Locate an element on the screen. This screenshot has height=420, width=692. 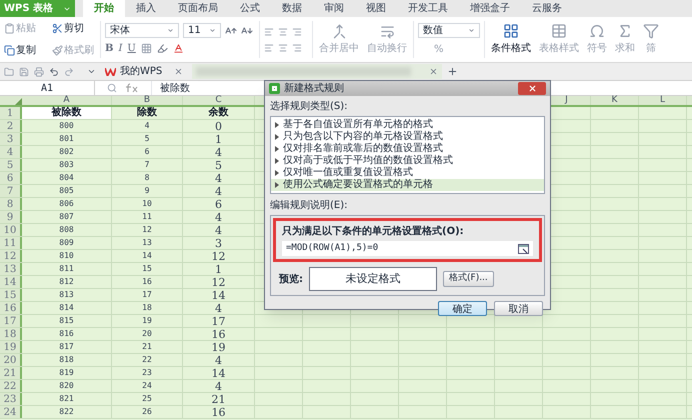
font-style-button: I is located at coordinates (120, 48).